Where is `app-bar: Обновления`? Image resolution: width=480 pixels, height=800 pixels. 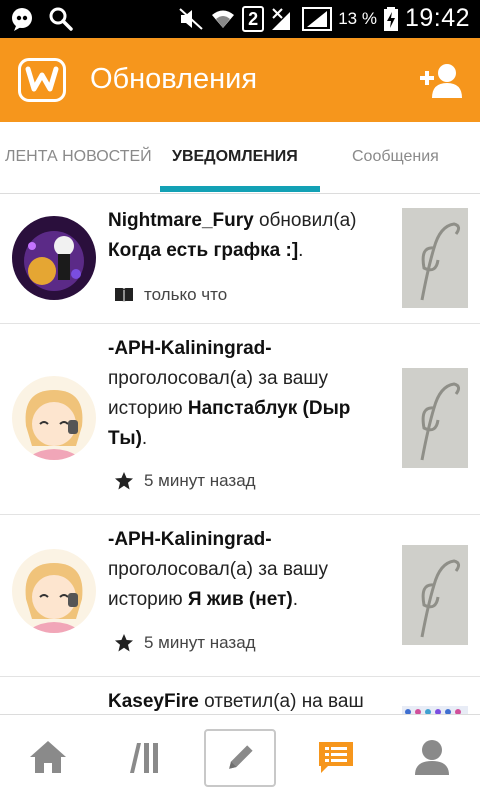
app-bar: Обновления is located at coordinates (240, 80).